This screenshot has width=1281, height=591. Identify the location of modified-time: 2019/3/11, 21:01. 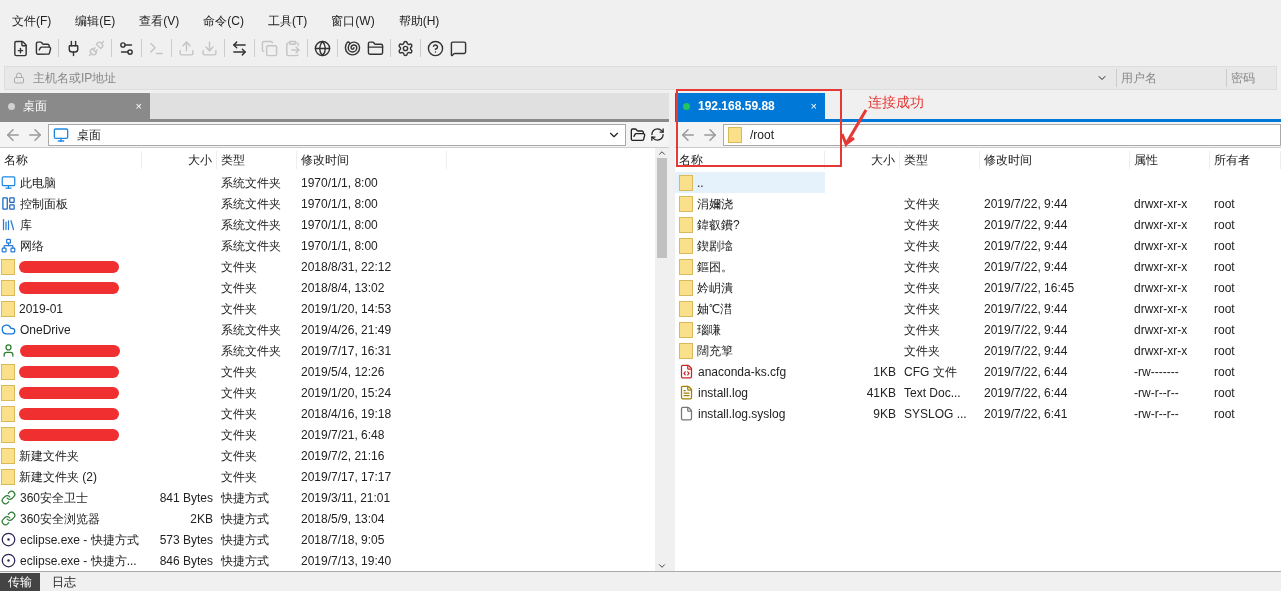
(346, 498).